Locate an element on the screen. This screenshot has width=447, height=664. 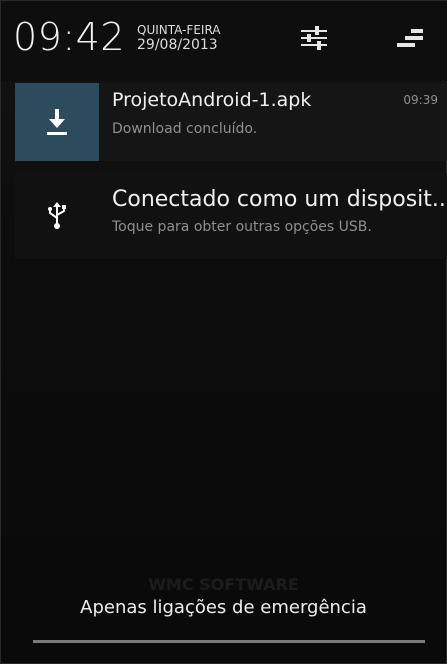
date-label: 29/08/2013 is located at coordinates (177, 45).